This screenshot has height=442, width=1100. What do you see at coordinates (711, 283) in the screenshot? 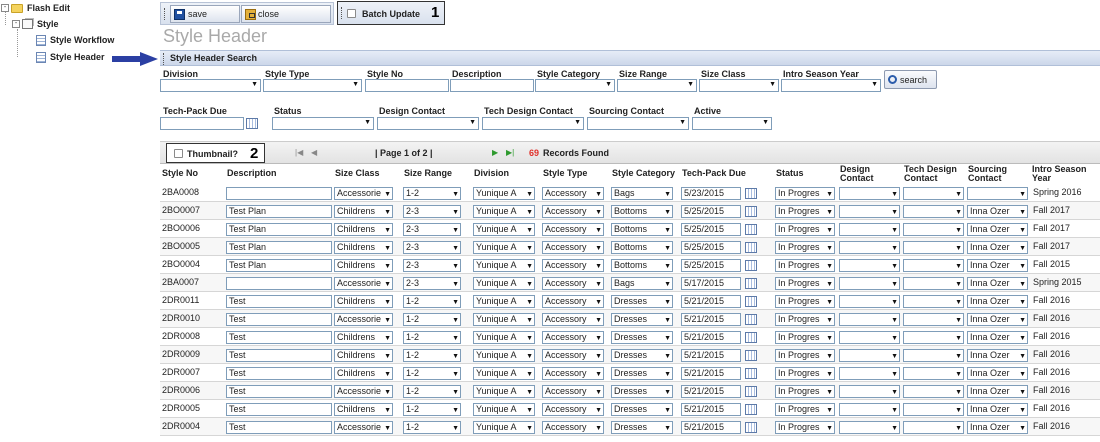
I see `cell-tech-pack-due: 5/17/2015` at bounding box center [711, 283].